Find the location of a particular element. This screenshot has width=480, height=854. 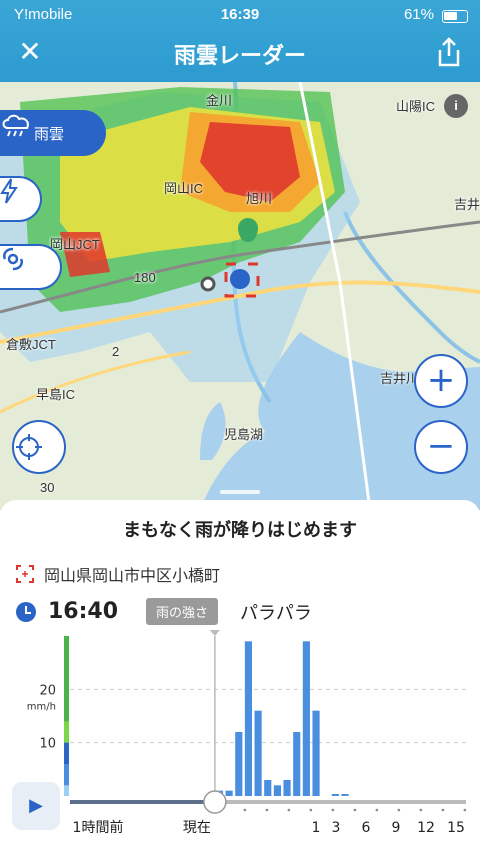

zoom-out-button: − is located at coordinates (441, 447).